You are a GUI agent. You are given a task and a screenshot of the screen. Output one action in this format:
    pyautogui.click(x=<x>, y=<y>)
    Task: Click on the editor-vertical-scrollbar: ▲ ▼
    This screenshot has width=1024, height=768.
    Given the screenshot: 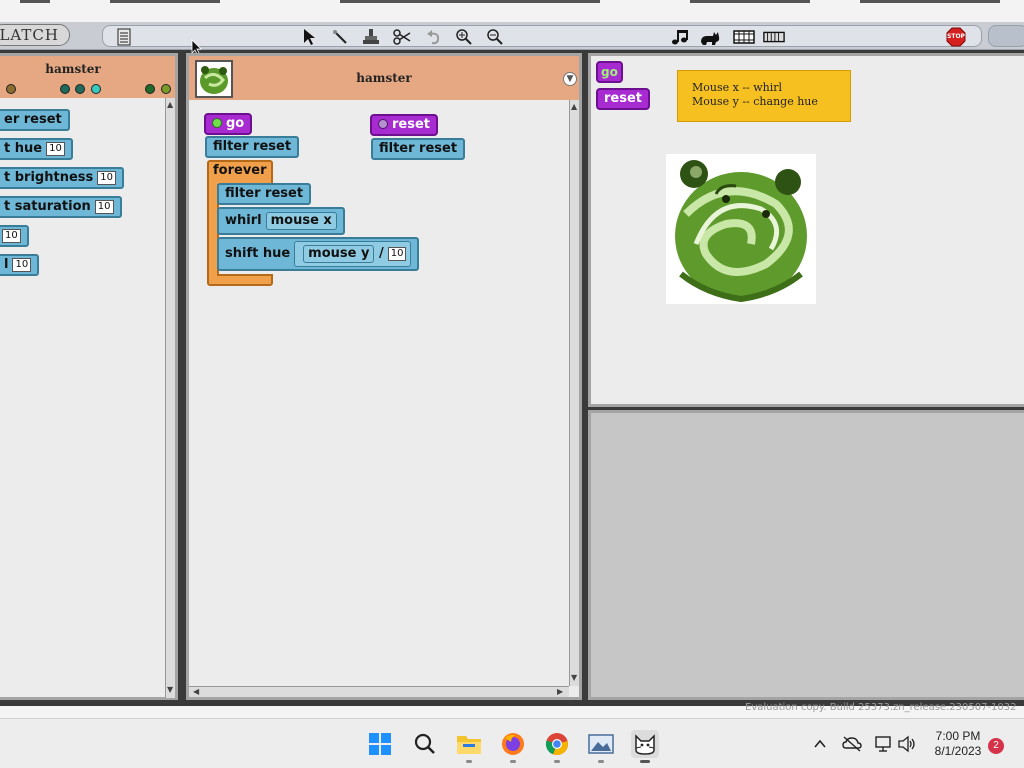 What is the action you would take?
    pyautogui.click(x=574, y=393)
    